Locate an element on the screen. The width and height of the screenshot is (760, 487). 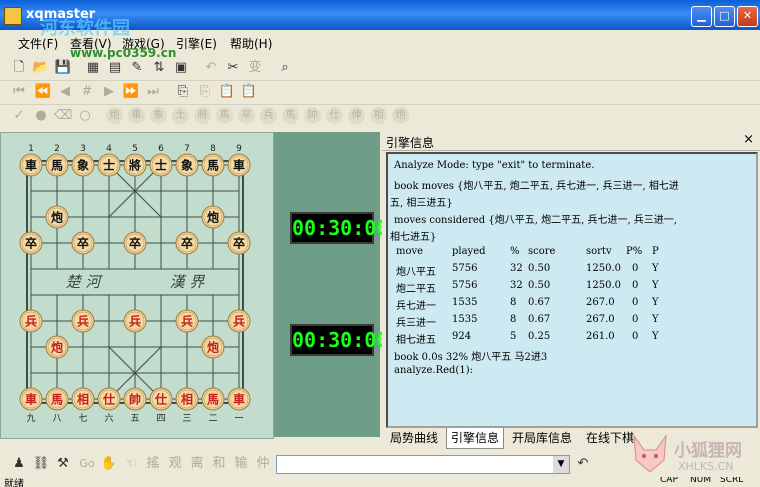
piece-red-elephant-icon: 相 is located at coordinates (378, 115).